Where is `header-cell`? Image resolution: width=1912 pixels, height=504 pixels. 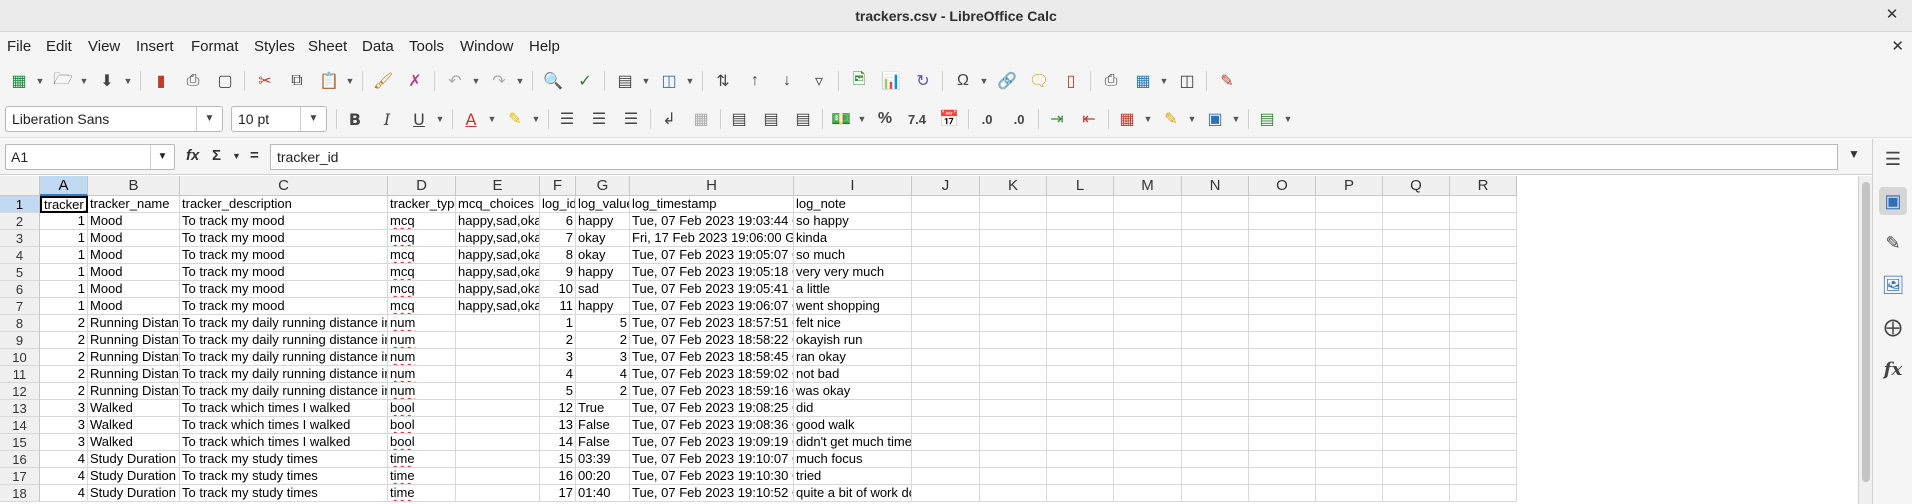 header-cell is located at coordinates (1416, 204).